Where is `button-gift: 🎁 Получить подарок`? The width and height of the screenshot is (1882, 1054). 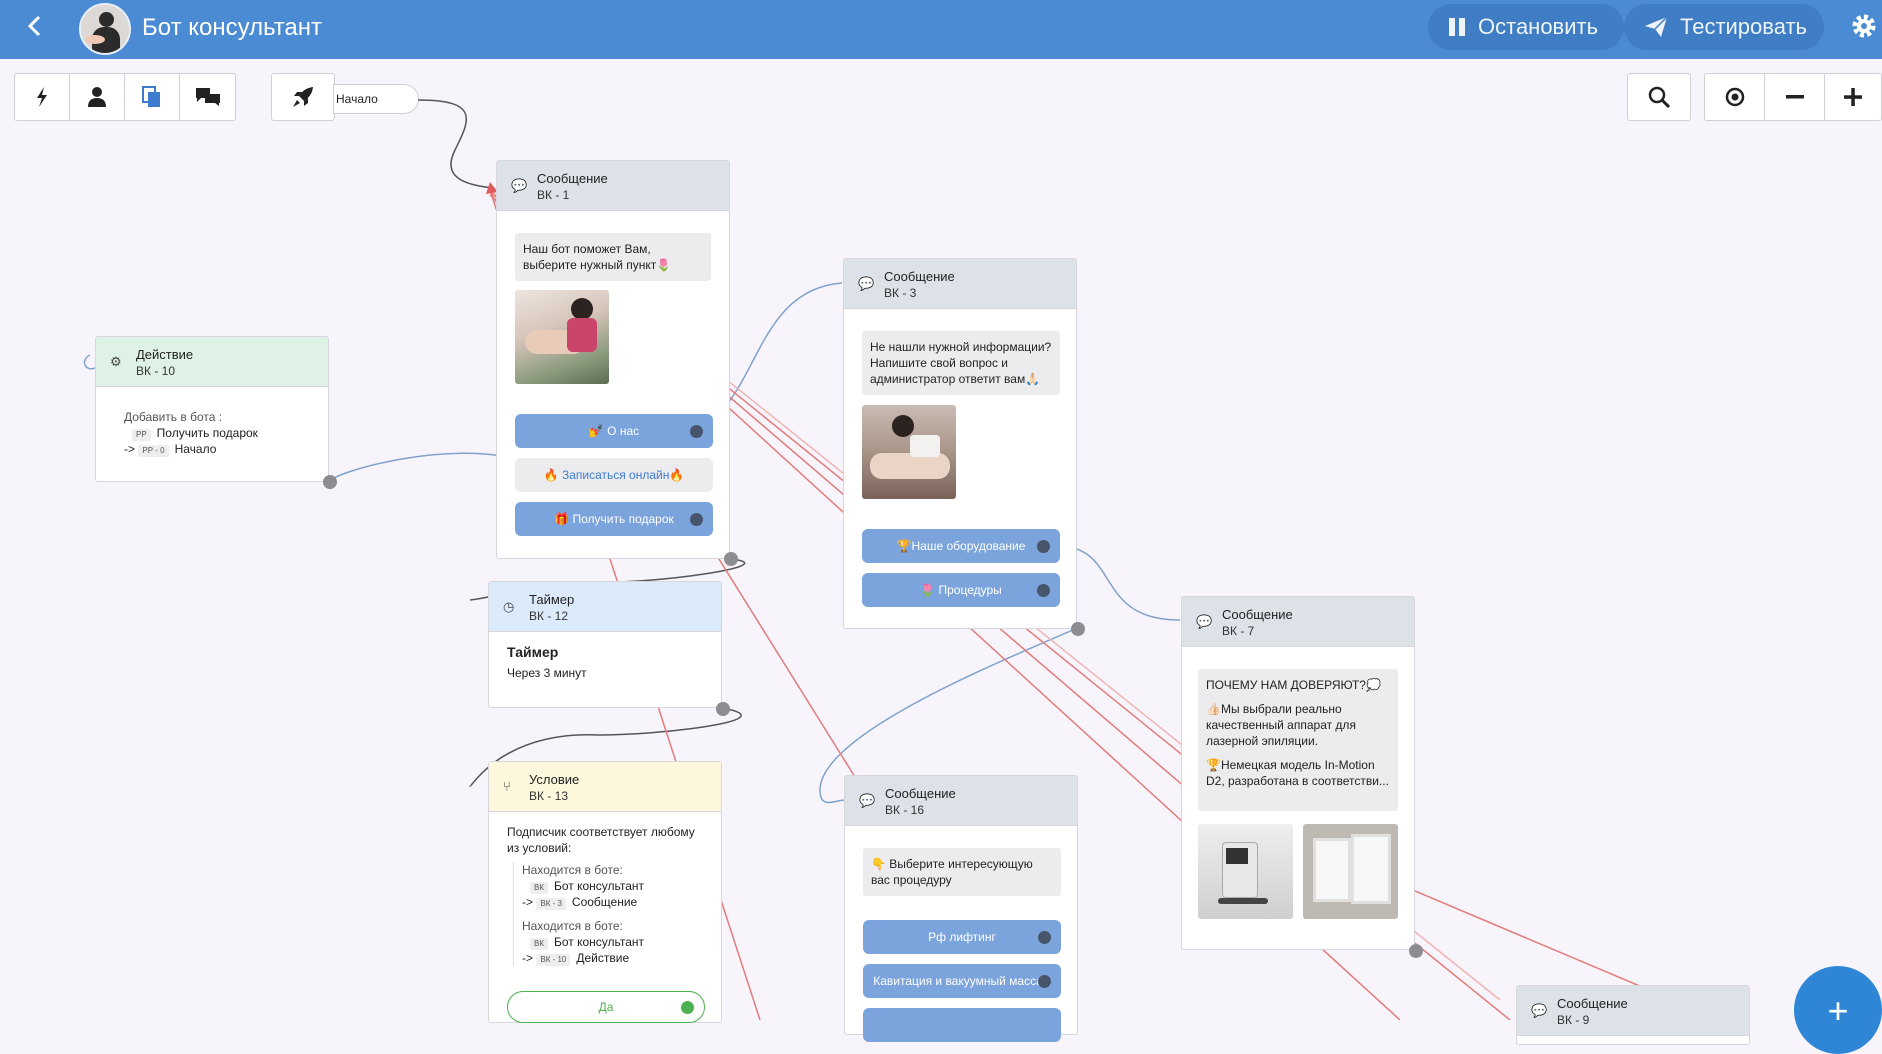 button-gift: 🎁 Получить подарок is located at coordinates (614, 519).